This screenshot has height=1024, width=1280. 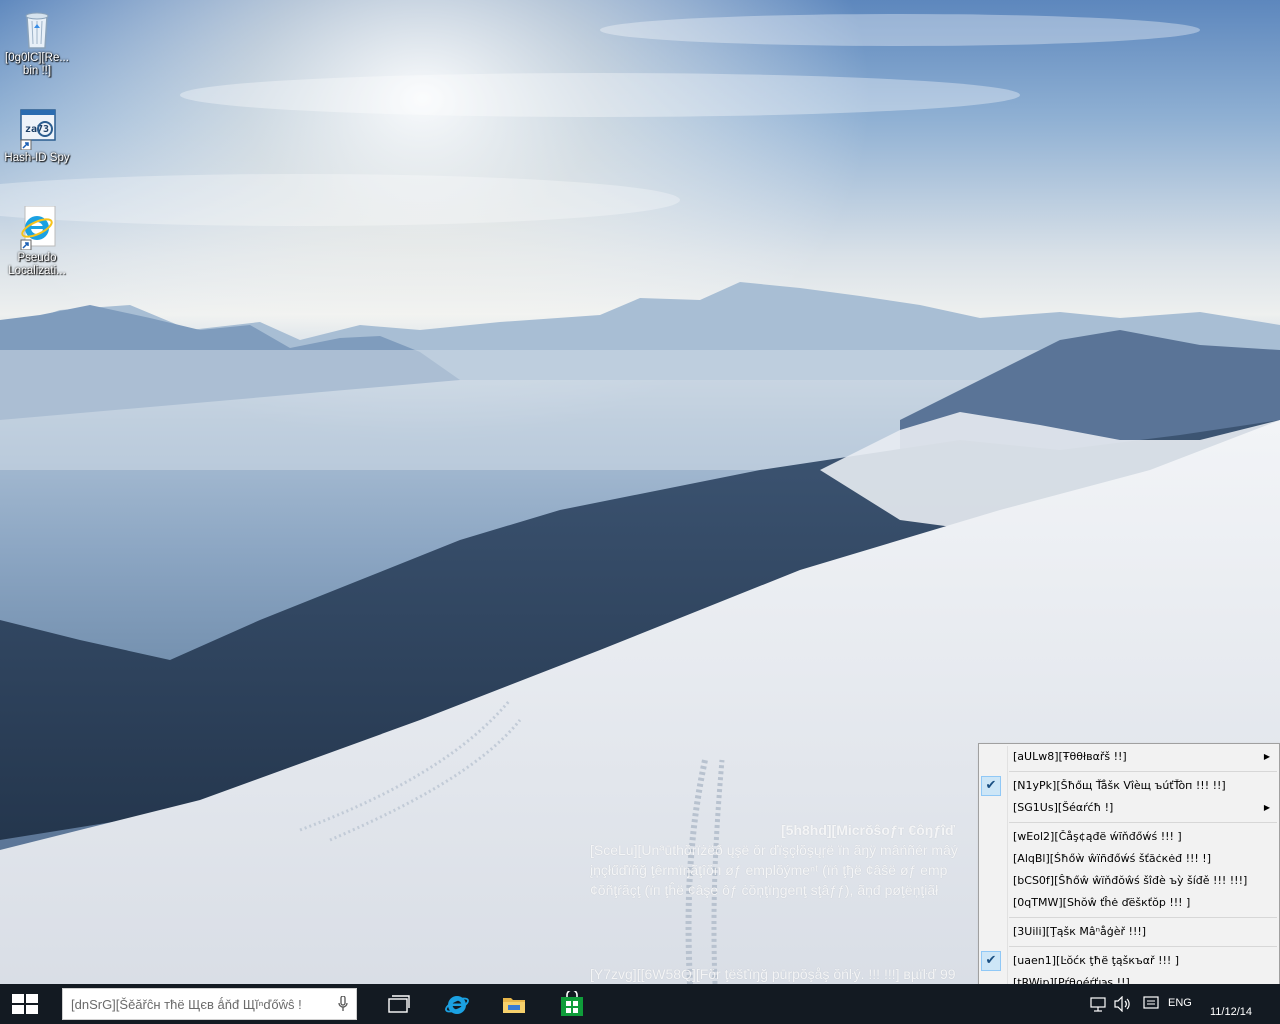 I want to click on folder-icon, so click(x=514, y=1005).